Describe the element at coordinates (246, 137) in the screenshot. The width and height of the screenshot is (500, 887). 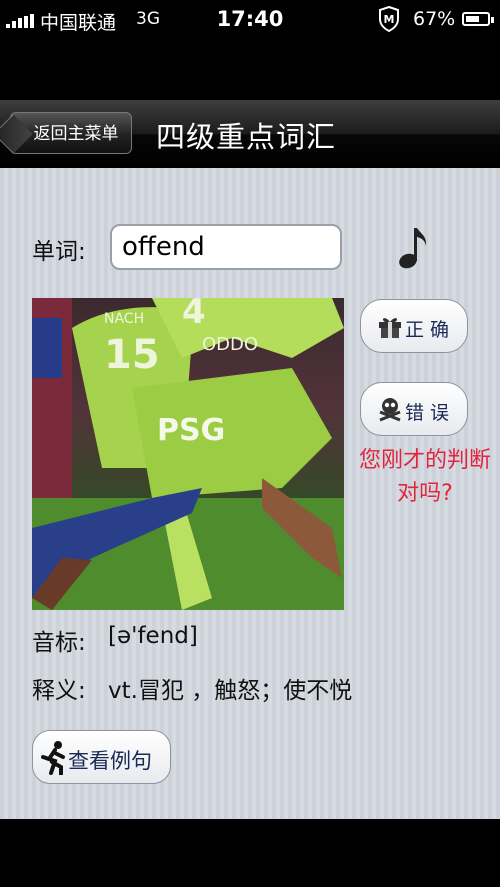
I see `page-title: 四级重点词汇` at that location.